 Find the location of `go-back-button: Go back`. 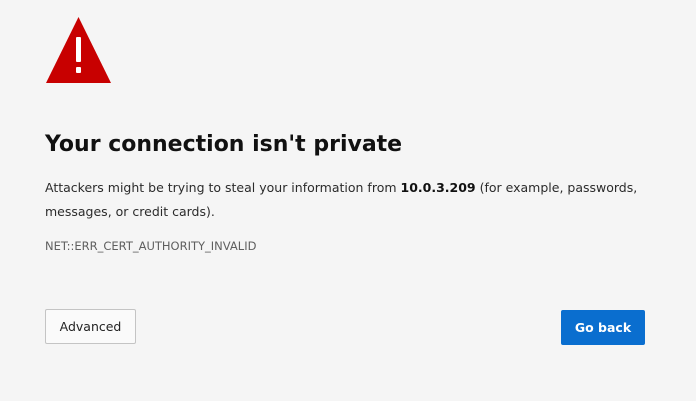

go-back-button: Go back is located at coordinates (603, 327).